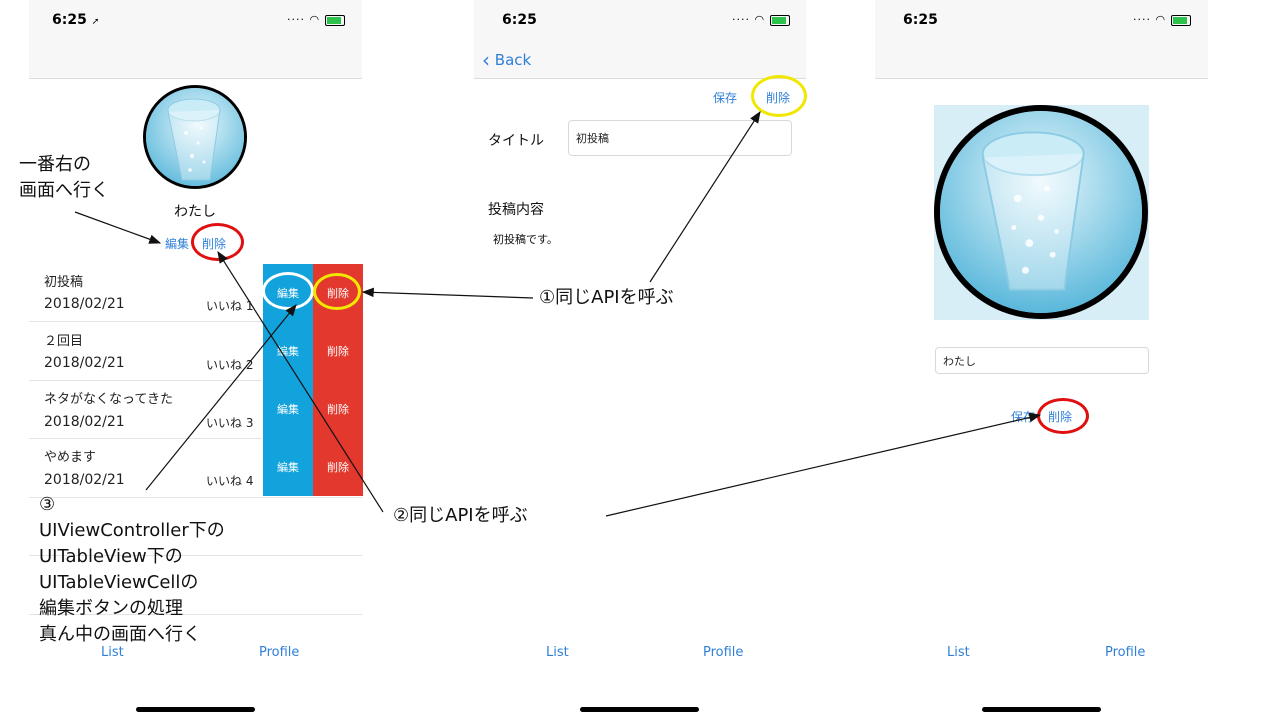  Describe the element at coordinates (195, 212) in the screenshot. I see `user-name: わたし` at that location.